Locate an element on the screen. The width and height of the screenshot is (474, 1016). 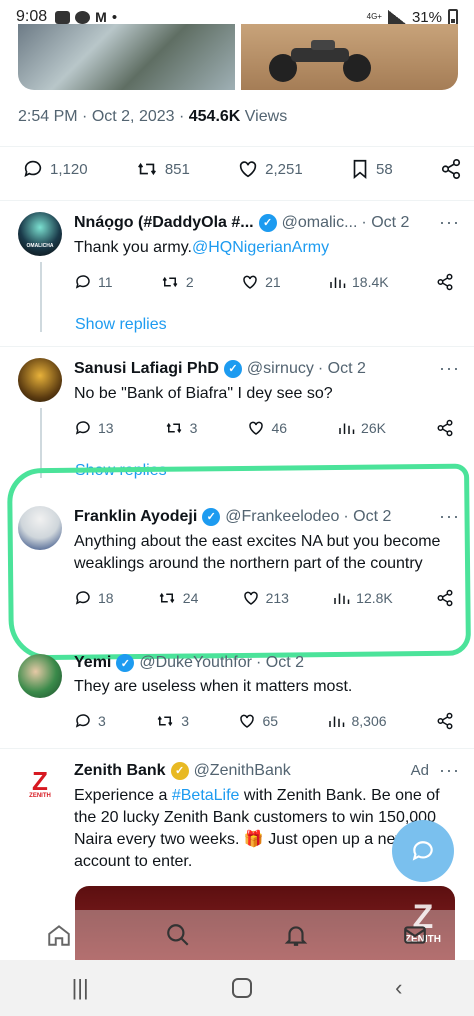
media-image-currency is located at coordinates (126, 57).